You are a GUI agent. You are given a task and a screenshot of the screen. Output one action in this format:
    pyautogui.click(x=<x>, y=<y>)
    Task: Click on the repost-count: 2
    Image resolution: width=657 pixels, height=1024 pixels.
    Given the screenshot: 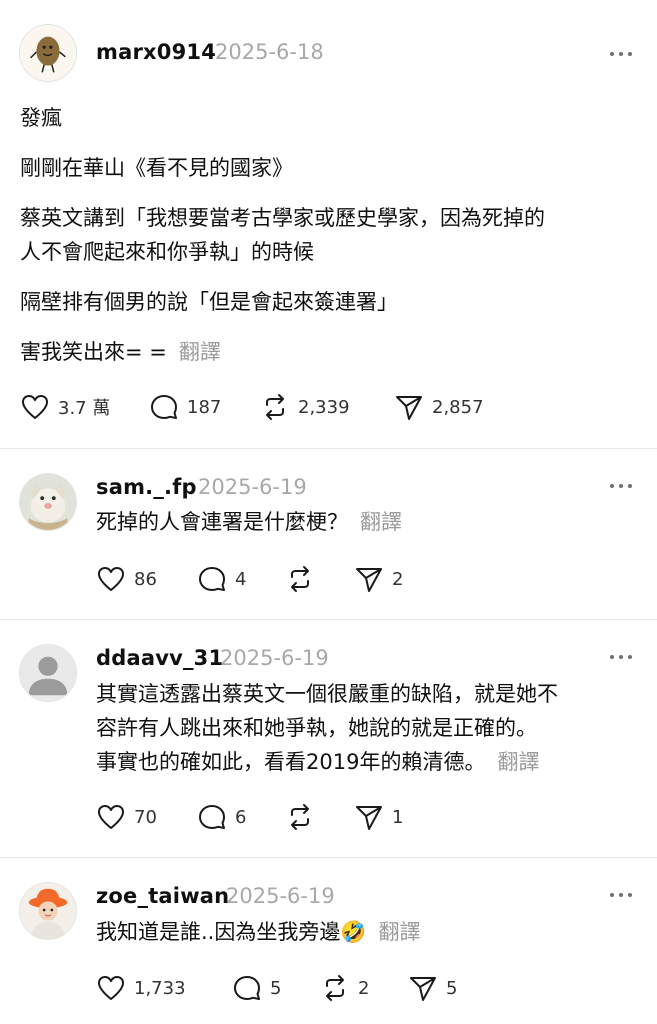 What is the action you would take?
    pyautogui.click(x=364, y=988)
    